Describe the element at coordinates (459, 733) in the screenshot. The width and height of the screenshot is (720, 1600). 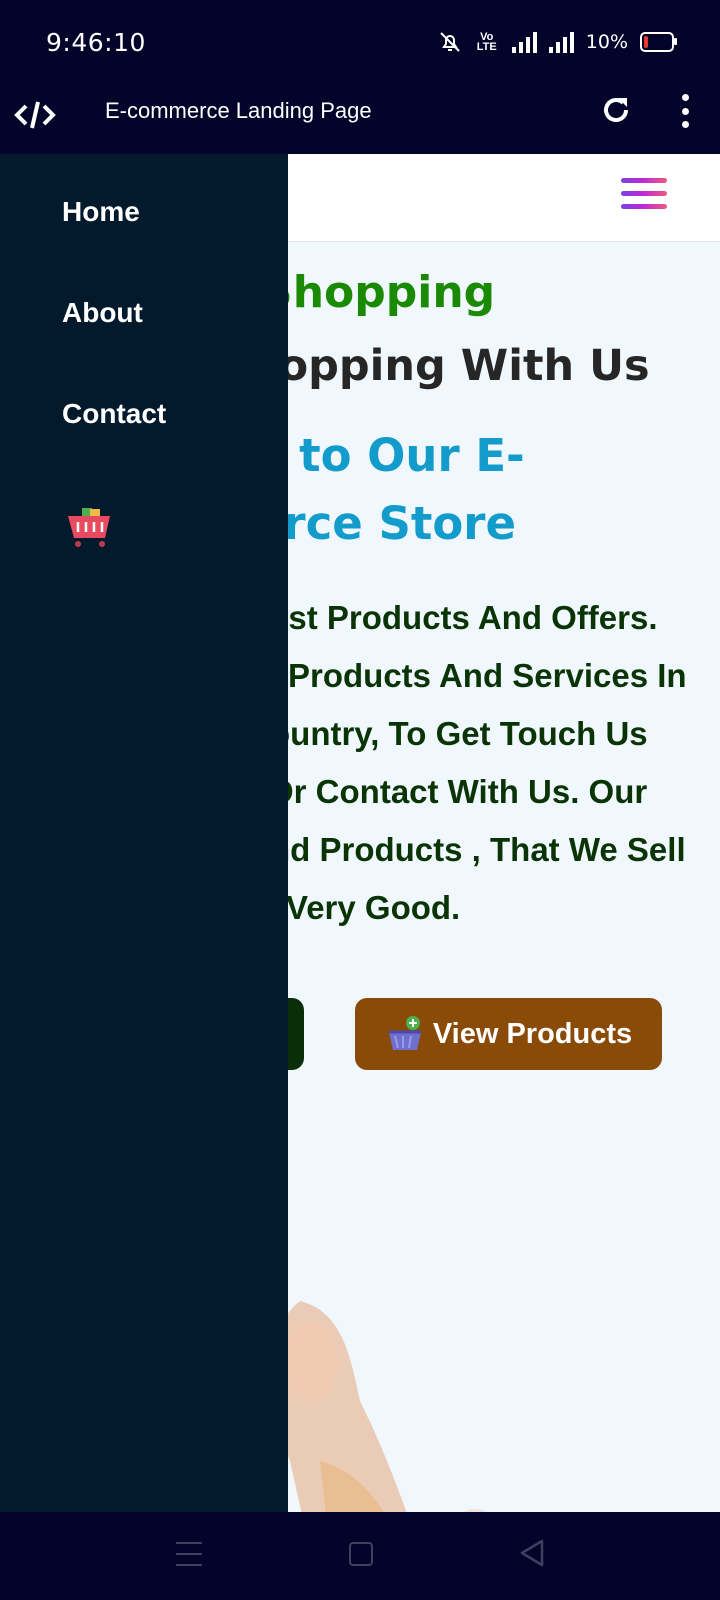
I see `description-line: ountry, To Get Touch Us` at that location.